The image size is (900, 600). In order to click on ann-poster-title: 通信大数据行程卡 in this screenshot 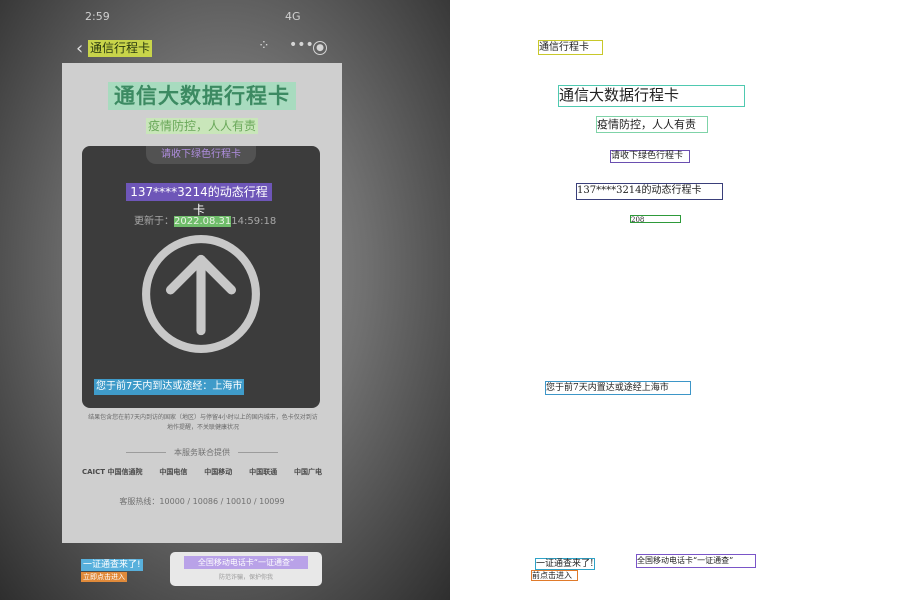, I will do `click(651, 96)`.